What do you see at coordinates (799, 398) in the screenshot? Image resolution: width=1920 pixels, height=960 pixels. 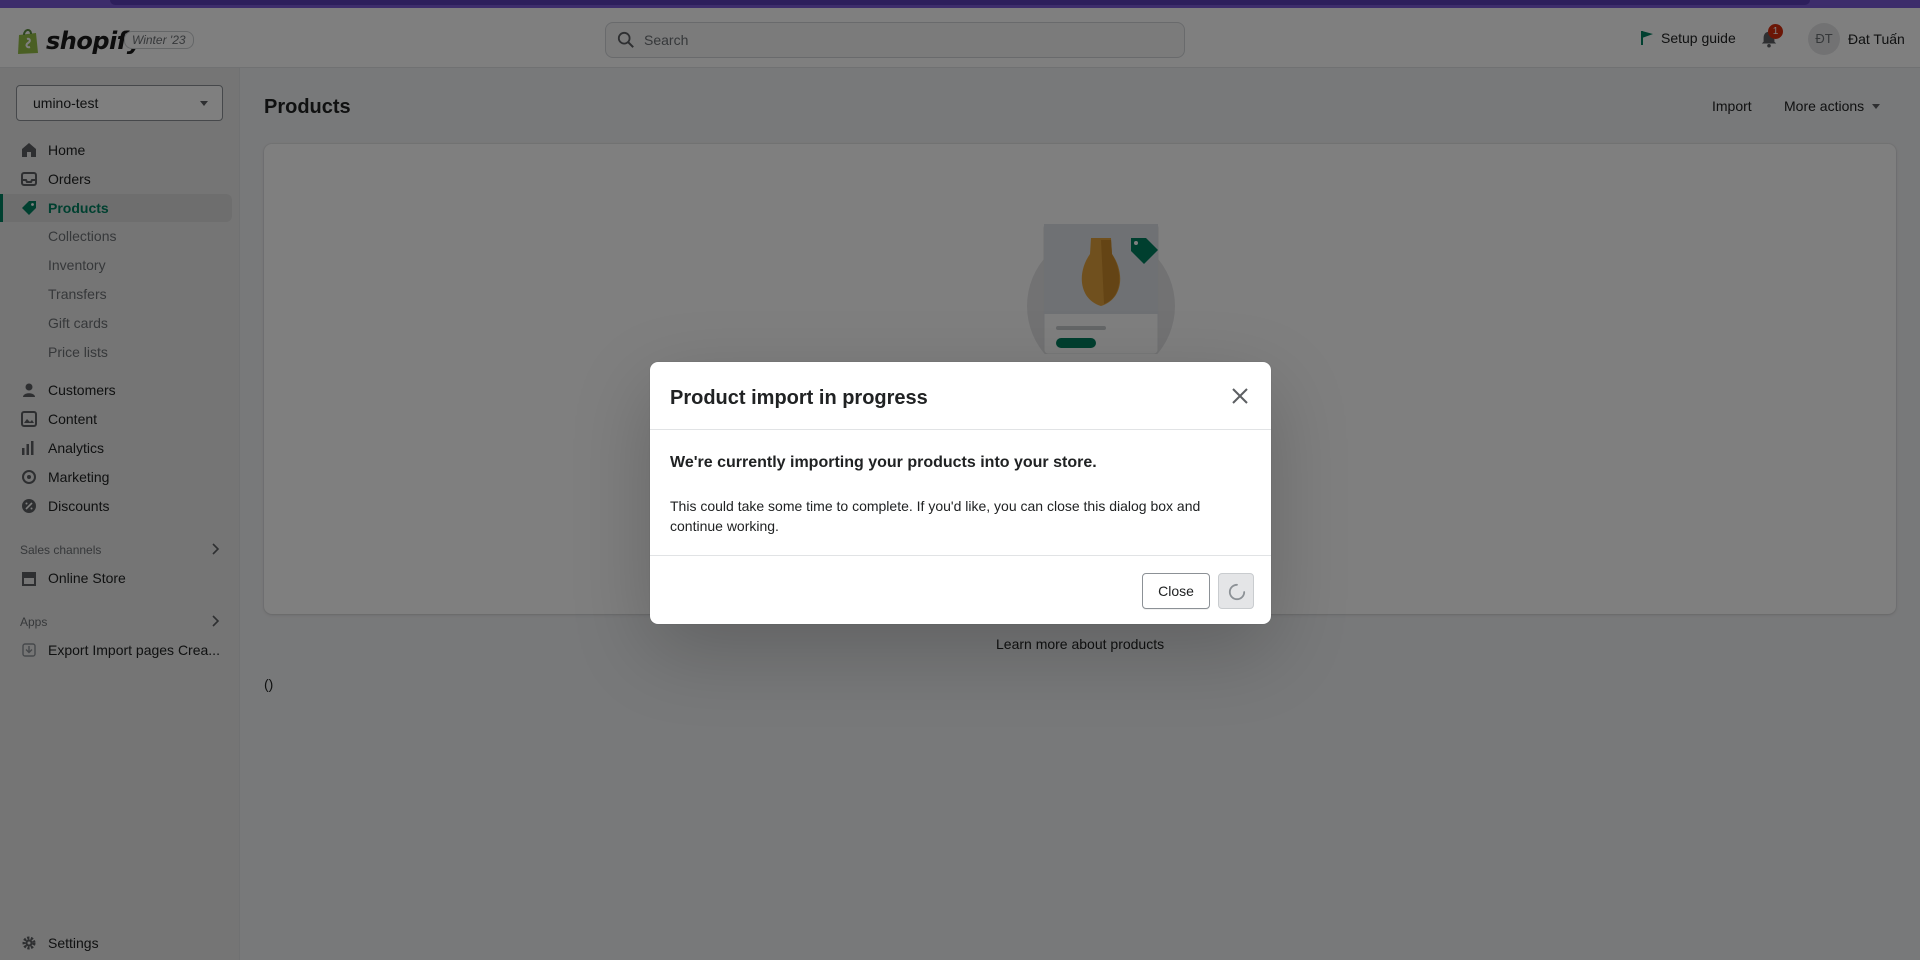 I see `dialog-title: Product import in progress` at bounding box center [799, 398].